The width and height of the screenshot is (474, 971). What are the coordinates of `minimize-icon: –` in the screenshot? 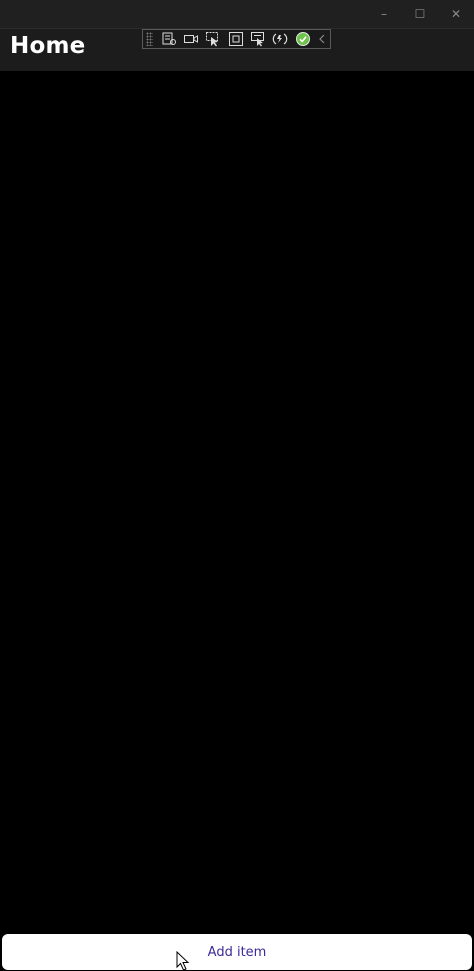 It's located at (384, 14).